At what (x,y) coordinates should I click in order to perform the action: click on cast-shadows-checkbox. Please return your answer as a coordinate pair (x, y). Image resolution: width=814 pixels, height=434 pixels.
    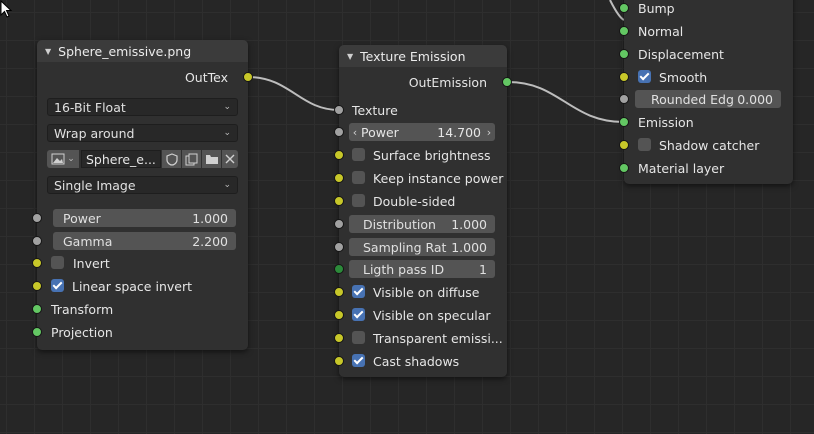
    Looking at the image, I should click on (358, 360).